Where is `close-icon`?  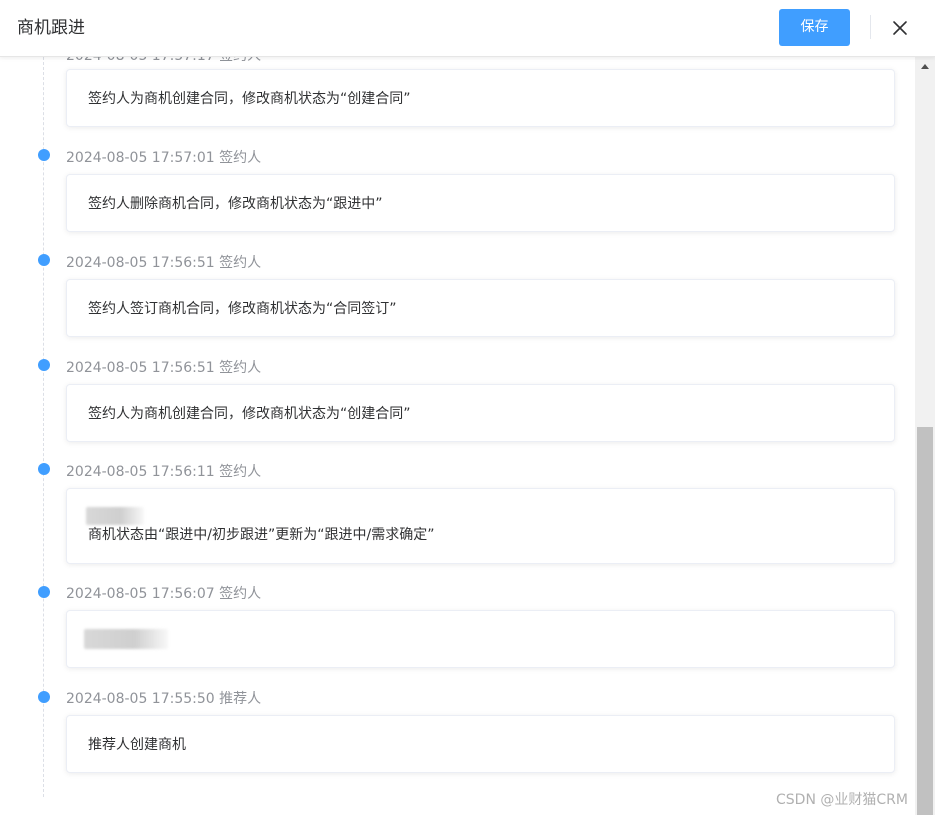
close-icon is located at coordinates (900, 28).